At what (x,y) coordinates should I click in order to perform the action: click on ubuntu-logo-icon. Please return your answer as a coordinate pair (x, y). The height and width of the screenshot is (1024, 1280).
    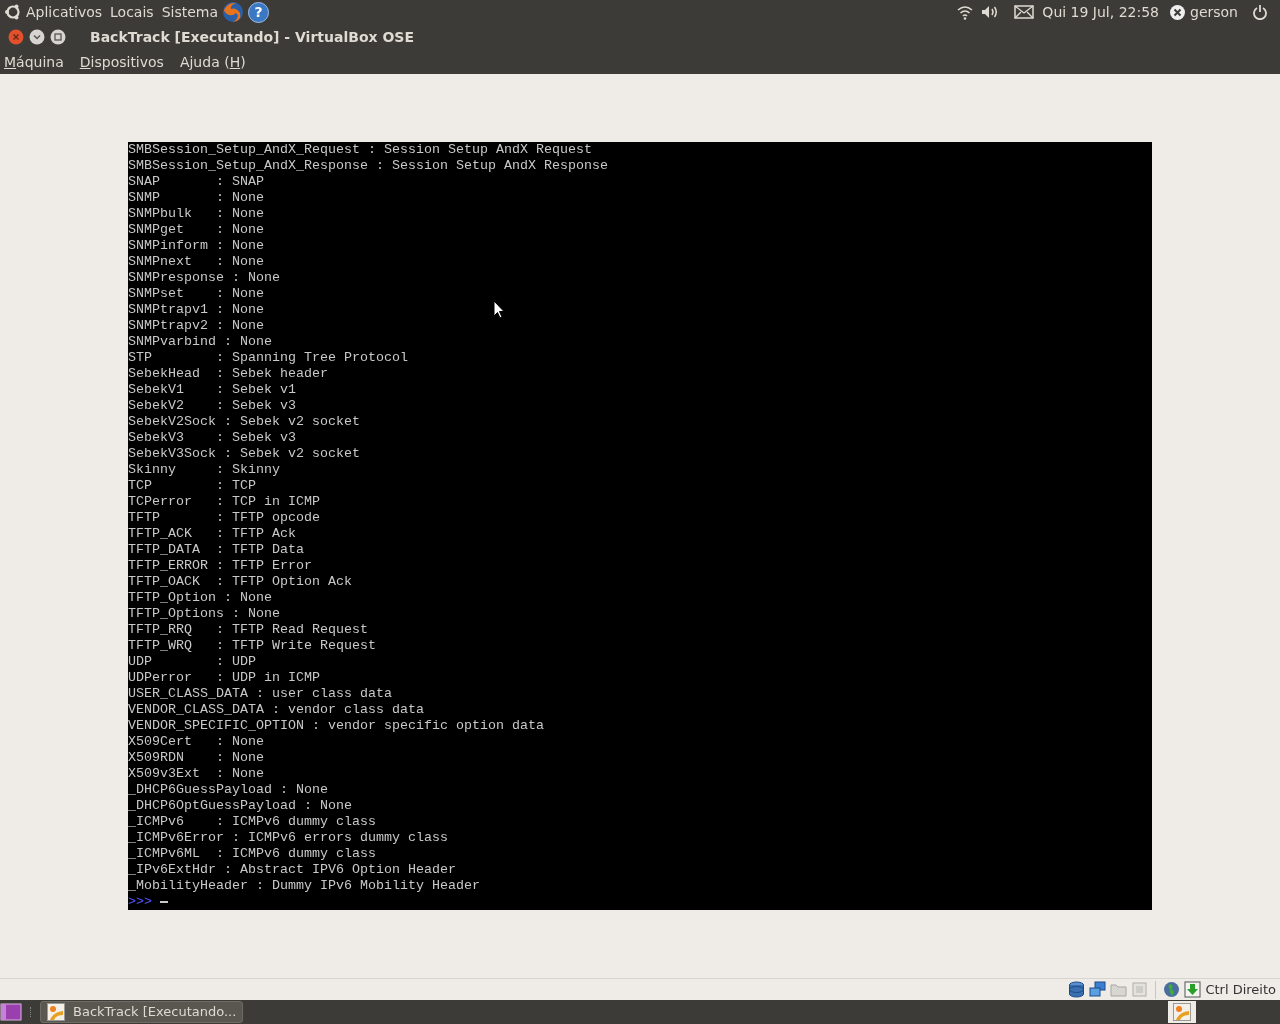
    Looking at the image, I should click on (13, 12).